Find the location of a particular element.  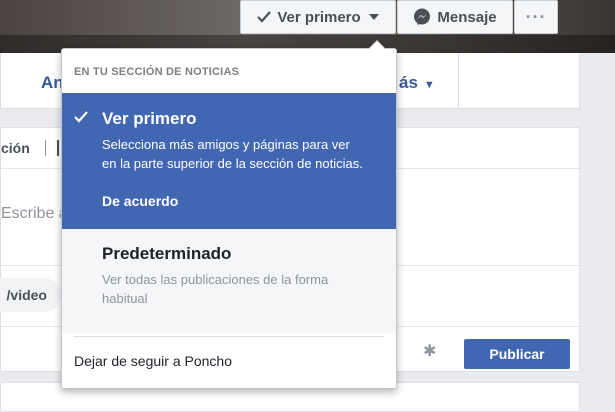

publish-label: Publicar is located at coordinates (517, 354).